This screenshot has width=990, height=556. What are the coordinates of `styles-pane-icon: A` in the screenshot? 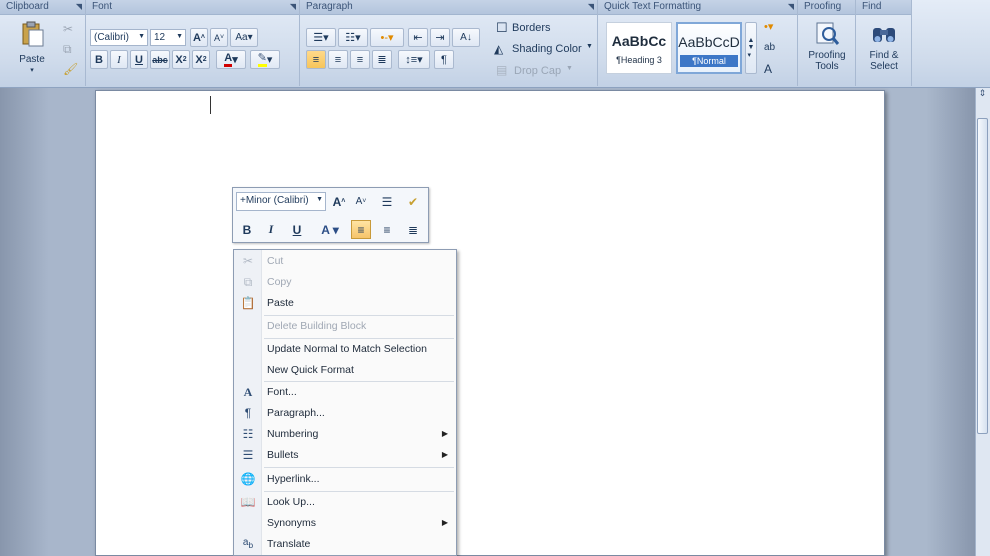 It's located at (768, 69).